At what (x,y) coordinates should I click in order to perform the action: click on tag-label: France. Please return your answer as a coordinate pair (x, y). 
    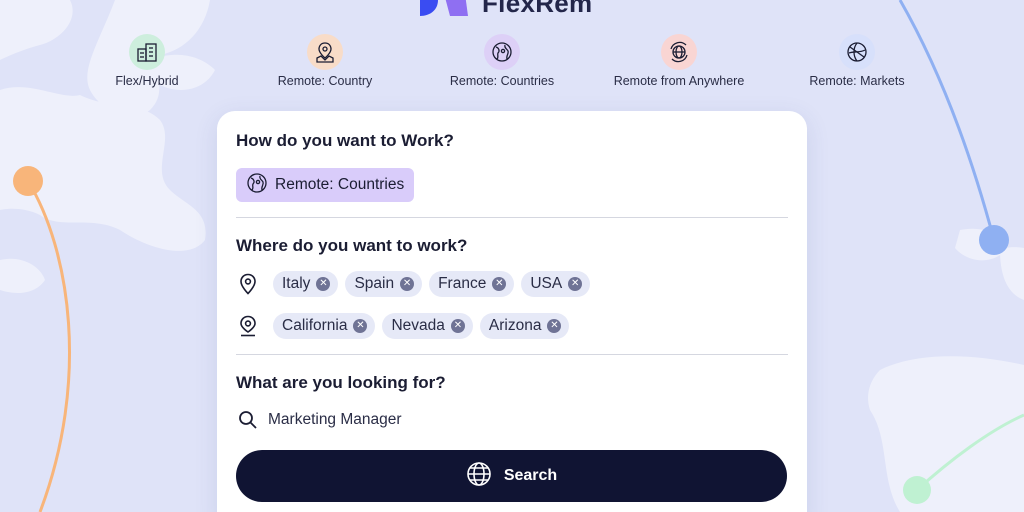
    Looking at the image, I should click on (462, 283).